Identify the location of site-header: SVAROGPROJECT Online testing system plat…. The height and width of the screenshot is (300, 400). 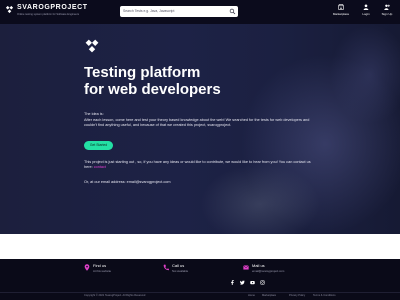
(200, 12).